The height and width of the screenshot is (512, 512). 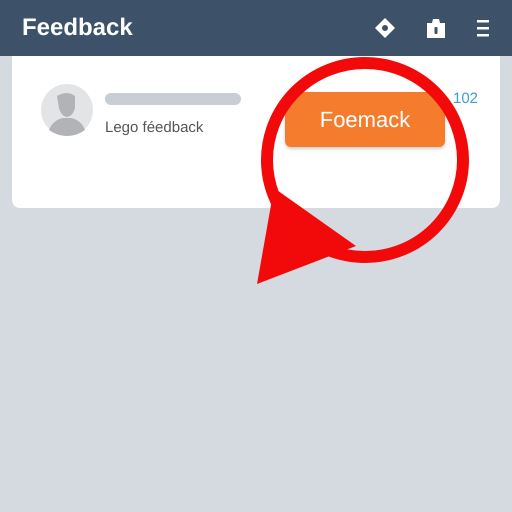 What do you see at coordinates (77, 28) in the screenshot?
I see `header-title: Feedback` at bounding box center [77, 28].